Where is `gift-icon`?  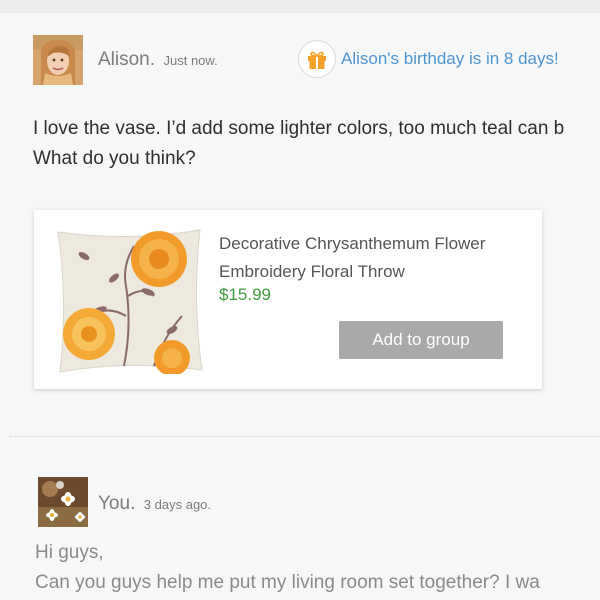
gift-icon is located at coordinates (317, 59).